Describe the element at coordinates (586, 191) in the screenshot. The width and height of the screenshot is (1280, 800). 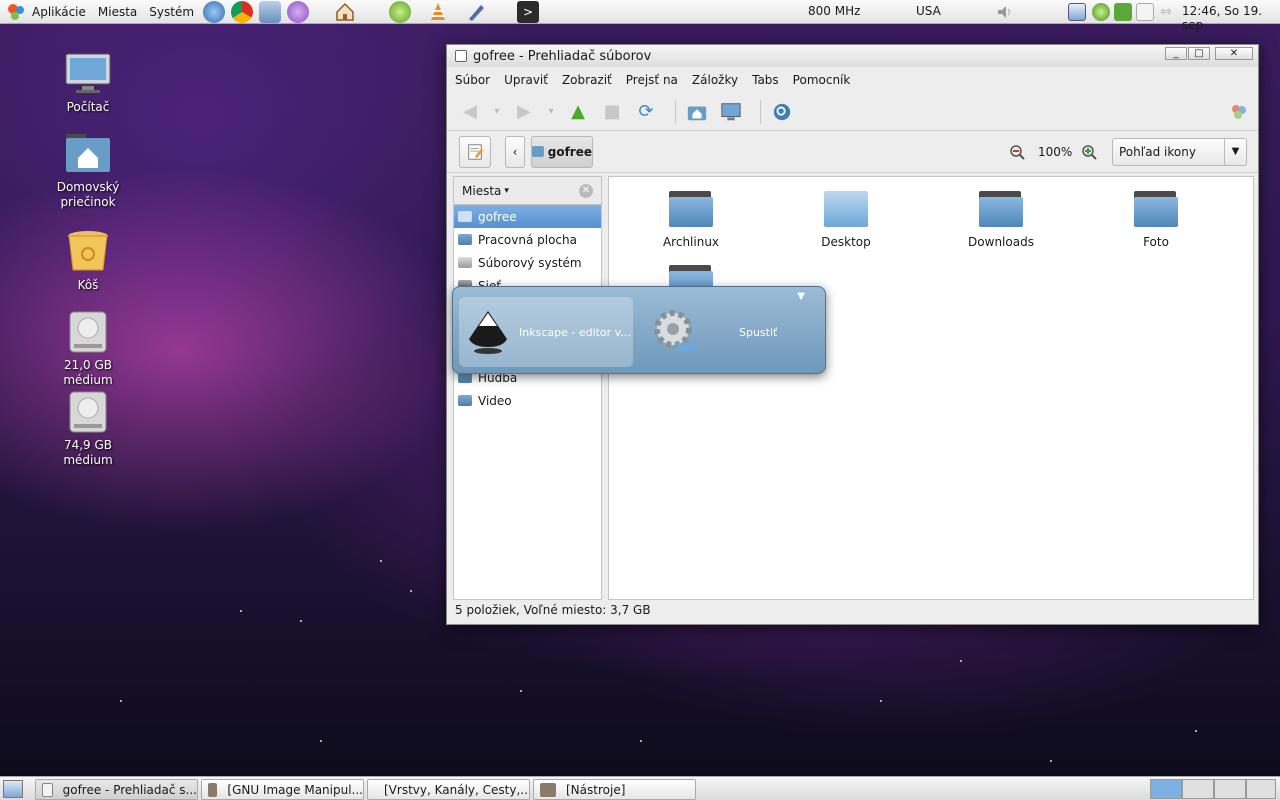
I see `close-sidebar-icon: ✕` at that location.